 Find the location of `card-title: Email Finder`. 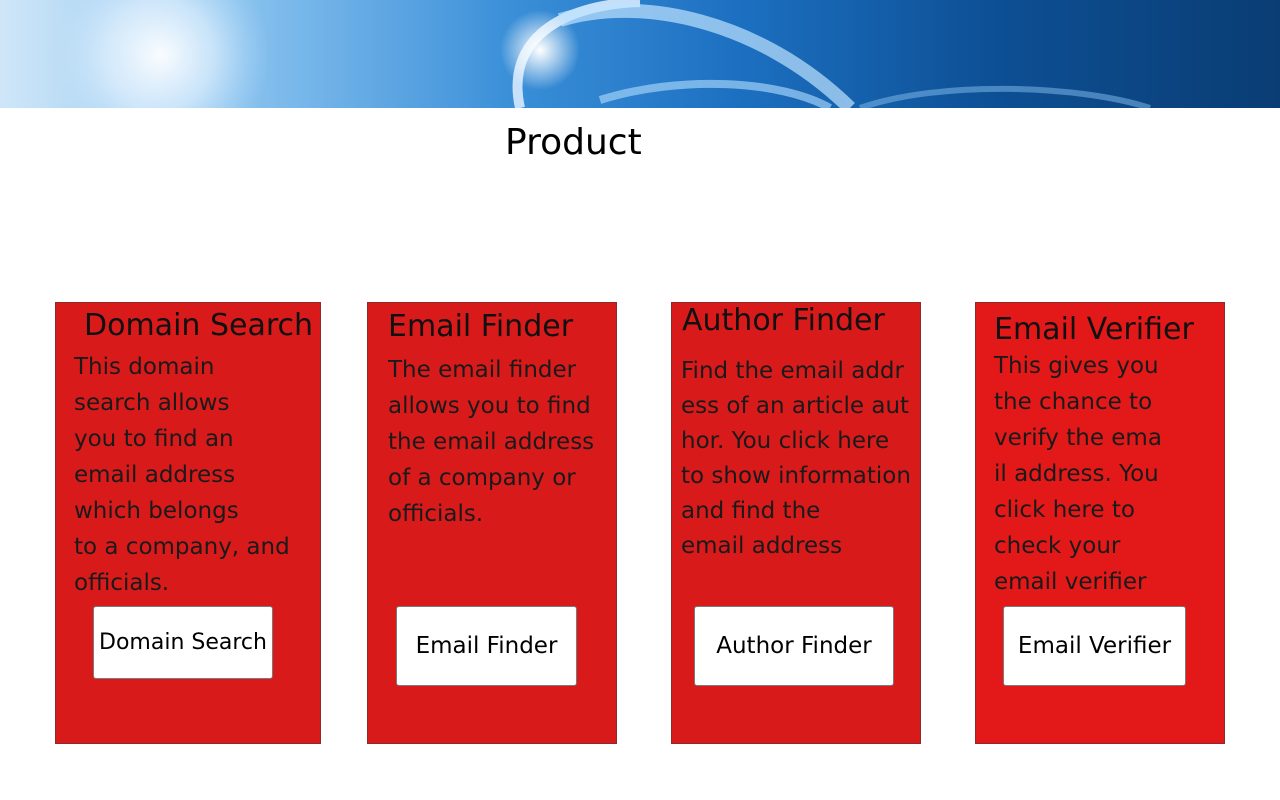

card-title: Email Finder is located at coordinates (481, 326).